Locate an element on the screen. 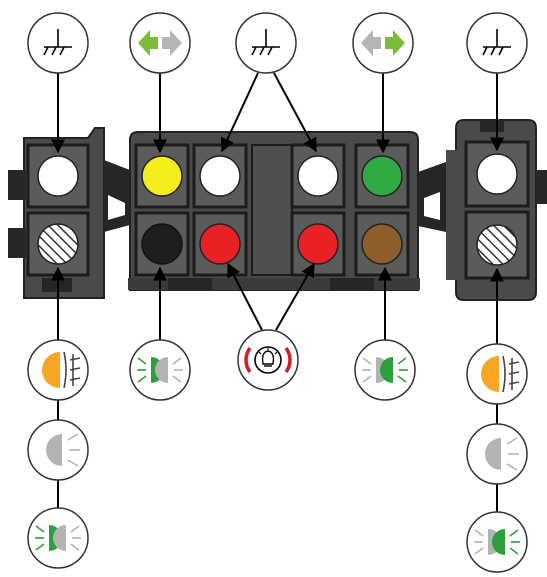  side-marker-lamp-right-icon is located at coordinates (385, 370).